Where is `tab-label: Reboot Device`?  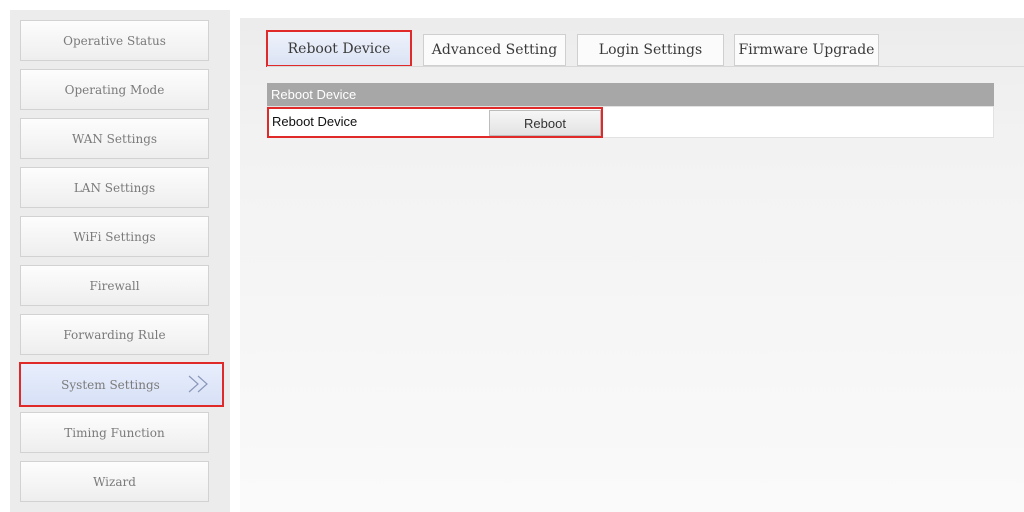
tab-label: Reboot Device is located at coordinates (339, 48).